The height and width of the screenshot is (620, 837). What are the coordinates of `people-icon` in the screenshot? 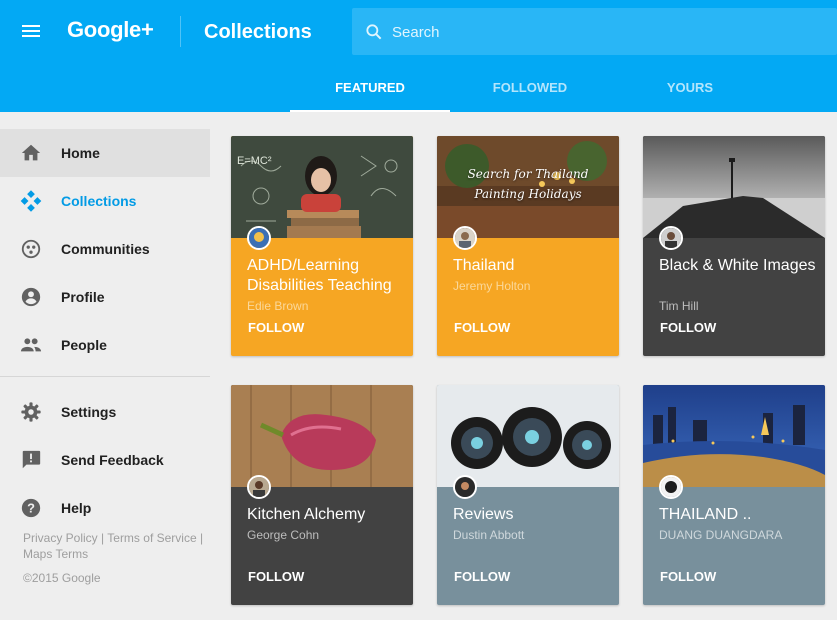 It's located at (31, 345).